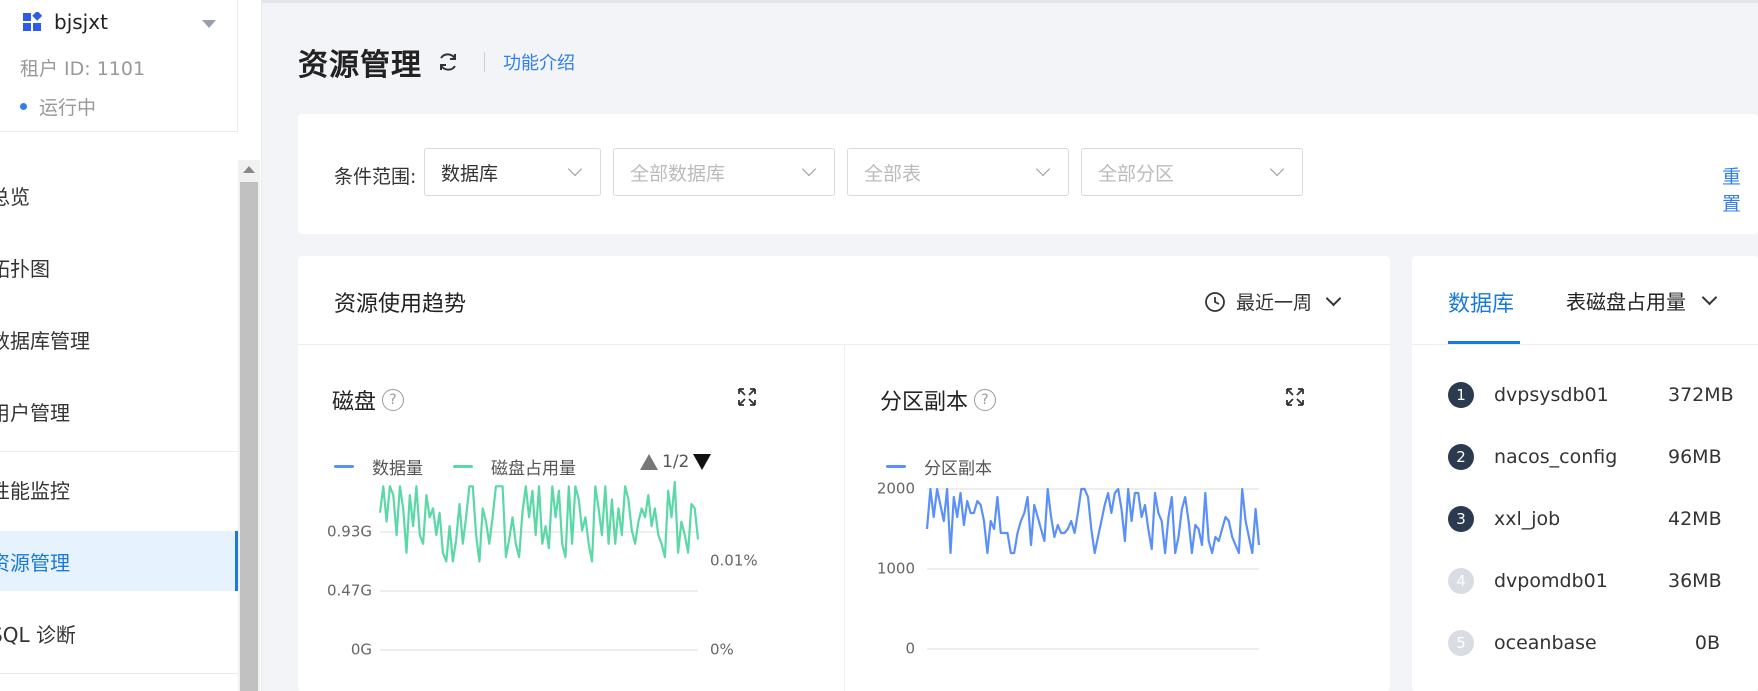 The height and width of the screenshot is (691, 1758). I want to click on database-size: 42MB, so click(1695, 519).